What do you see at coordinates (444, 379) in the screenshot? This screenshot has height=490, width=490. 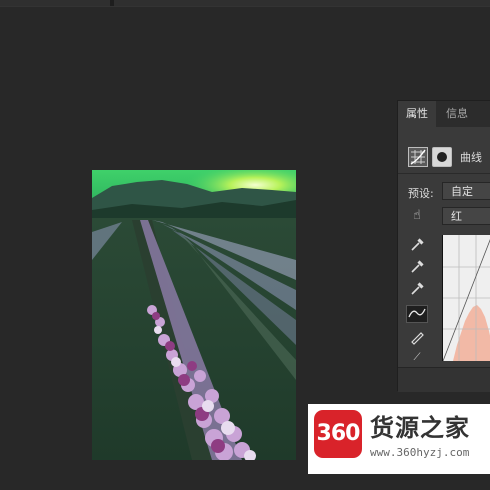 I see `panel-footer` at bounding box center [444, 379].